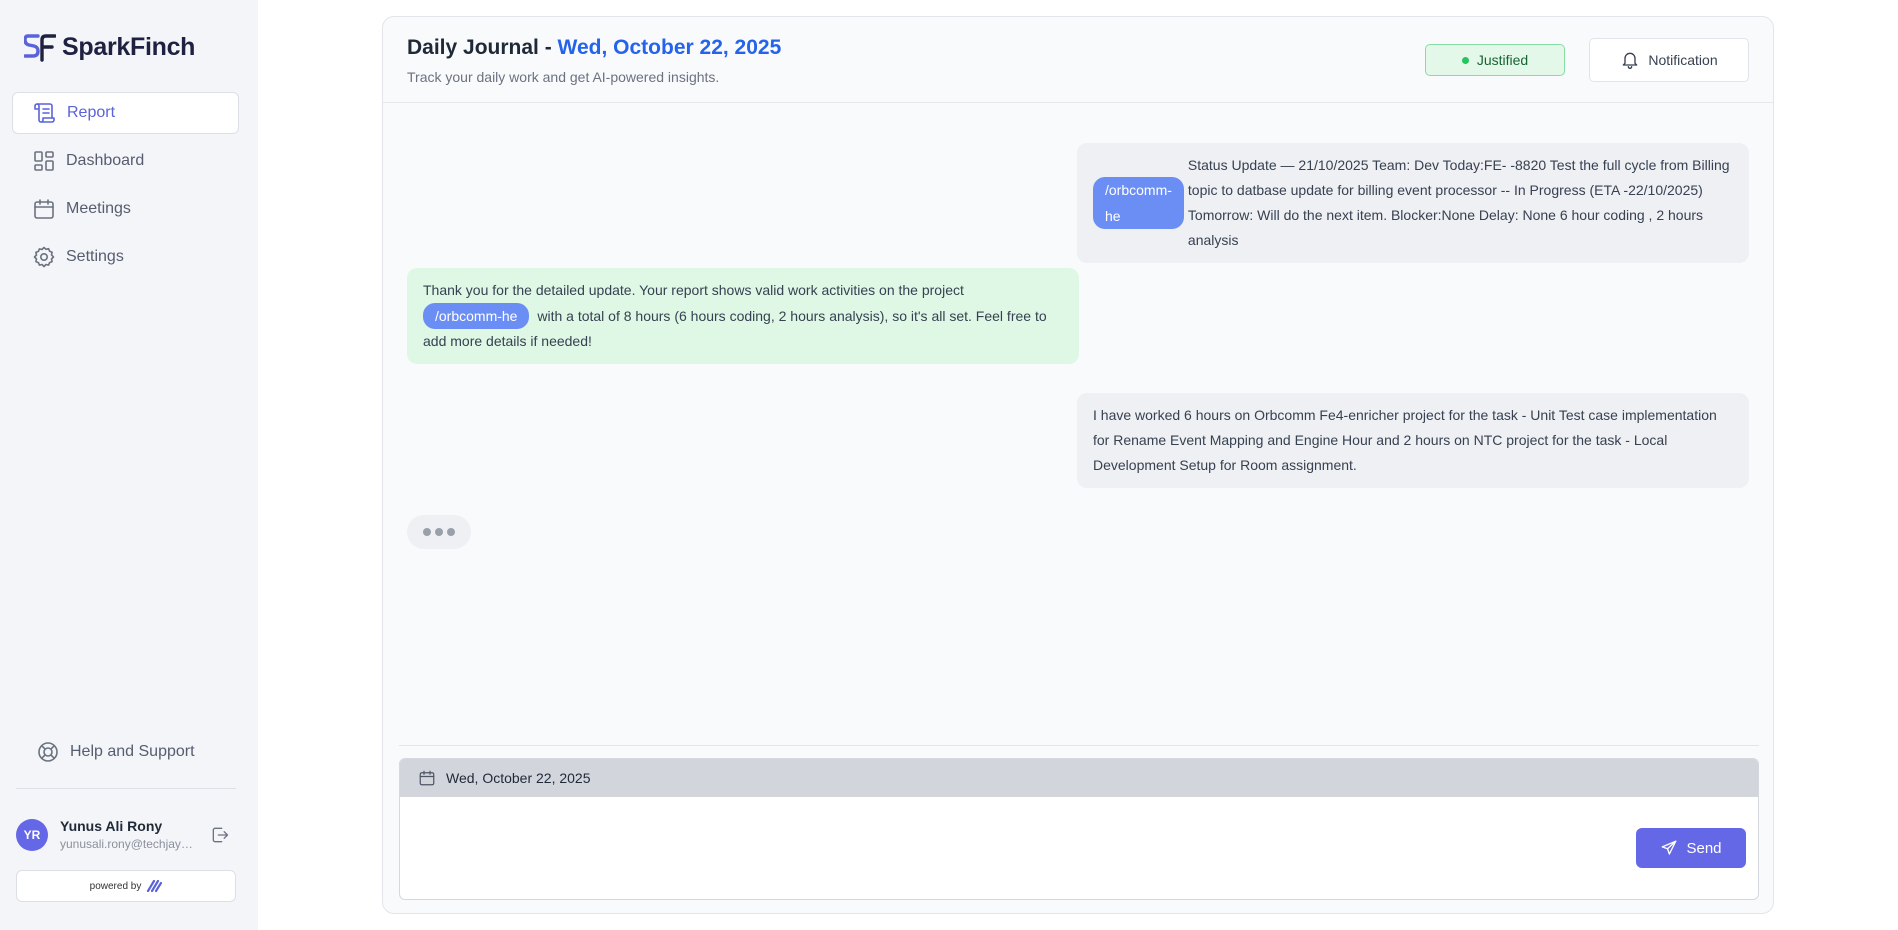 The height and width of the screenshot is (930, 1898). I want to click on status-badge: Justified, so click(1495, 60).